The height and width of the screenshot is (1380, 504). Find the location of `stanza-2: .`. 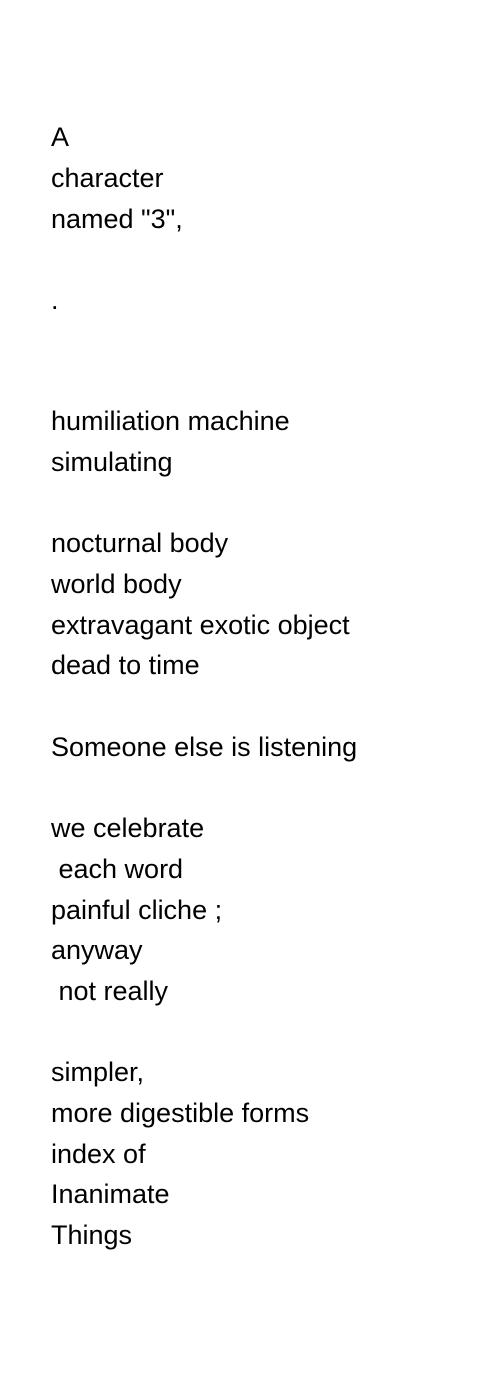

stanza-2: . is located at coordinates (55, 300).